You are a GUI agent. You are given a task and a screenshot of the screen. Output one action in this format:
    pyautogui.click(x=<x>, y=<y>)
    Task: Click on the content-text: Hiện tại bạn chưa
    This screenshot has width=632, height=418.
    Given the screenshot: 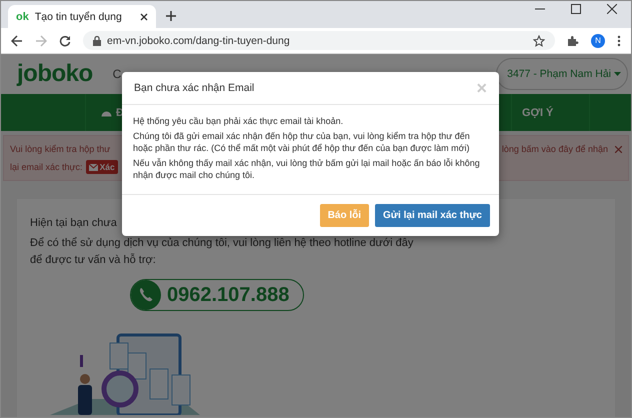 What is the action you would take?
    pyautogui.click(x=73, y=223)
    